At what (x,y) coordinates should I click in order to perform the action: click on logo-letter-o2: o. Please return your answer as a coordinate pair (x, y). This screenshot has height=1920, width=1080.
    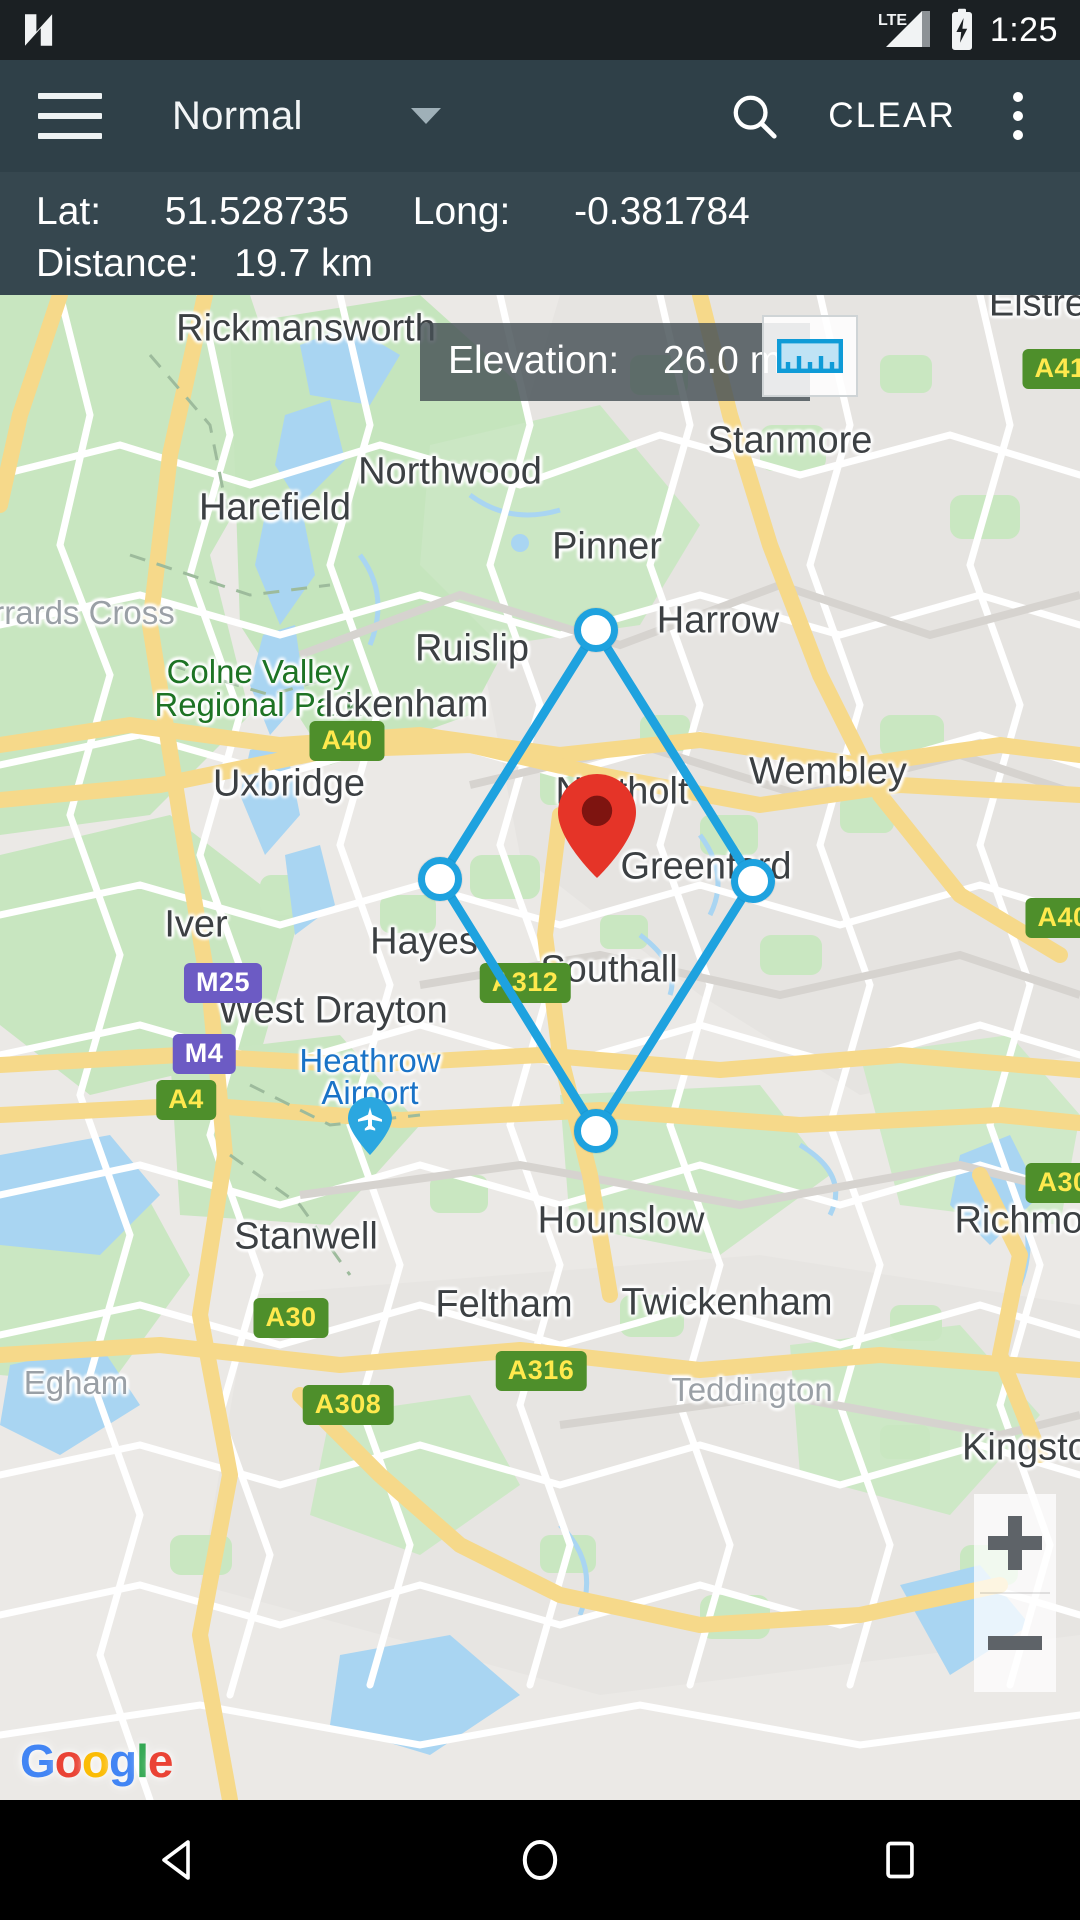
    Looking at the image, I should click on (95, 1761).